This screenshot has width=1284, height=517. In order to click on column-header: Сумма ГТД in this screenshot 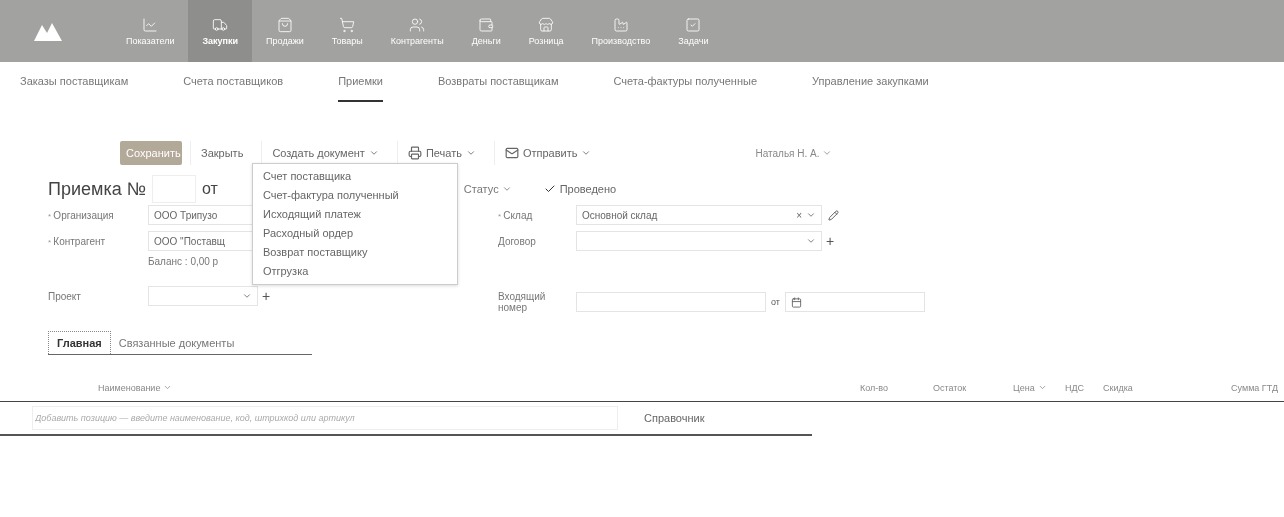, I will do `click(1254, 392)`.